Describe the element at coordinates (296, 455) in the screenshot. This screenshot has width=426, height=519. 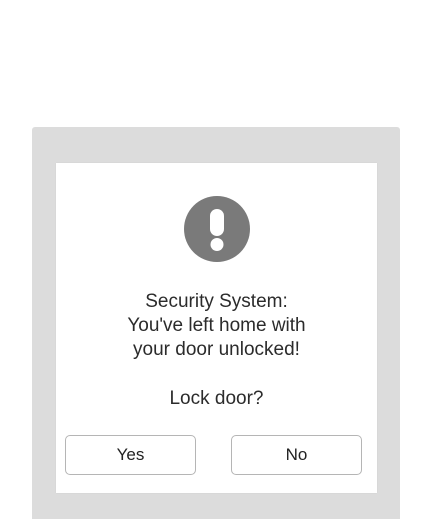
I see `no-button: No` at that location.